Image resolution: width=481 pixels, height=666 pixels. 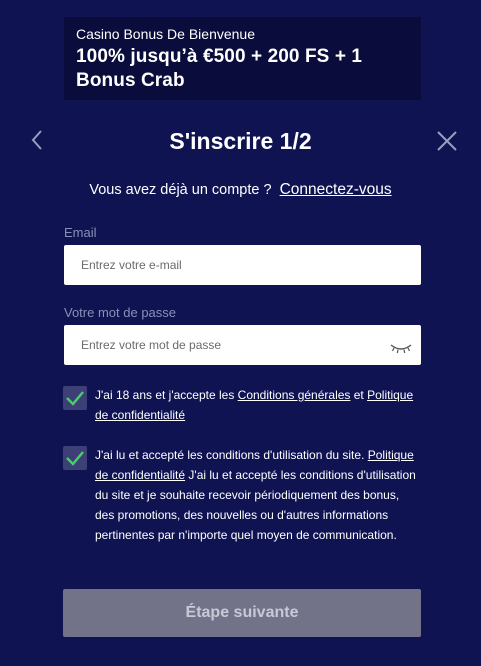 I want to click on eye-closed-icon, so click(x=401, y=349).